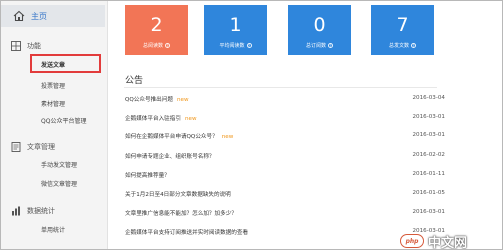  What do you see at coordinates (147, 175) in the screenshot?
I see `notice-text: 如何提高推荐量？` at bounding box center [147, 175].